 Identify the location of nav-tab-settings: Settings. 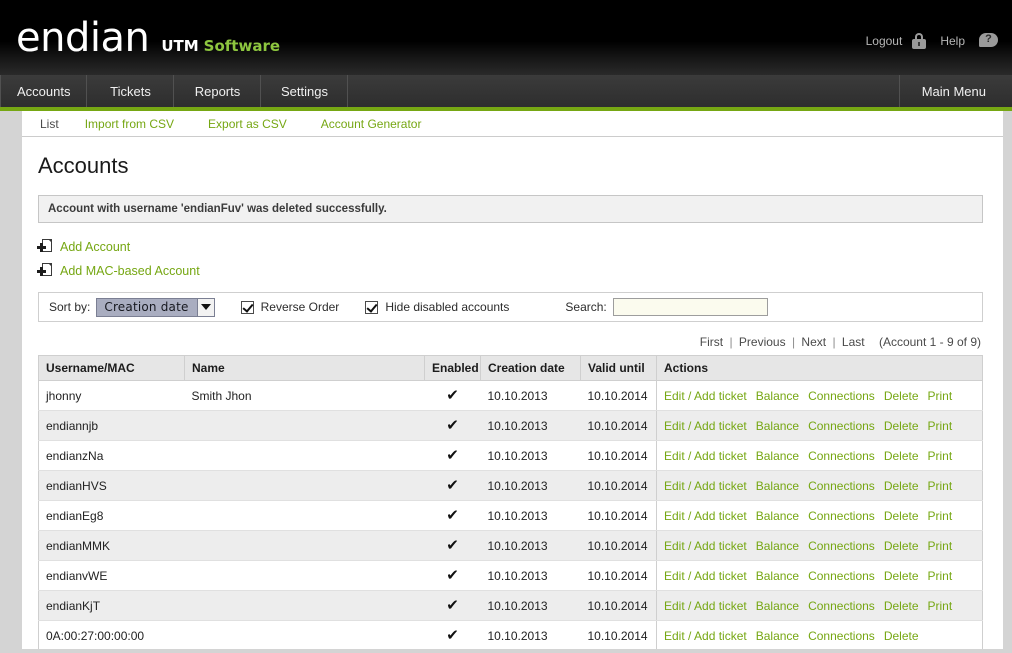
(305, 91).